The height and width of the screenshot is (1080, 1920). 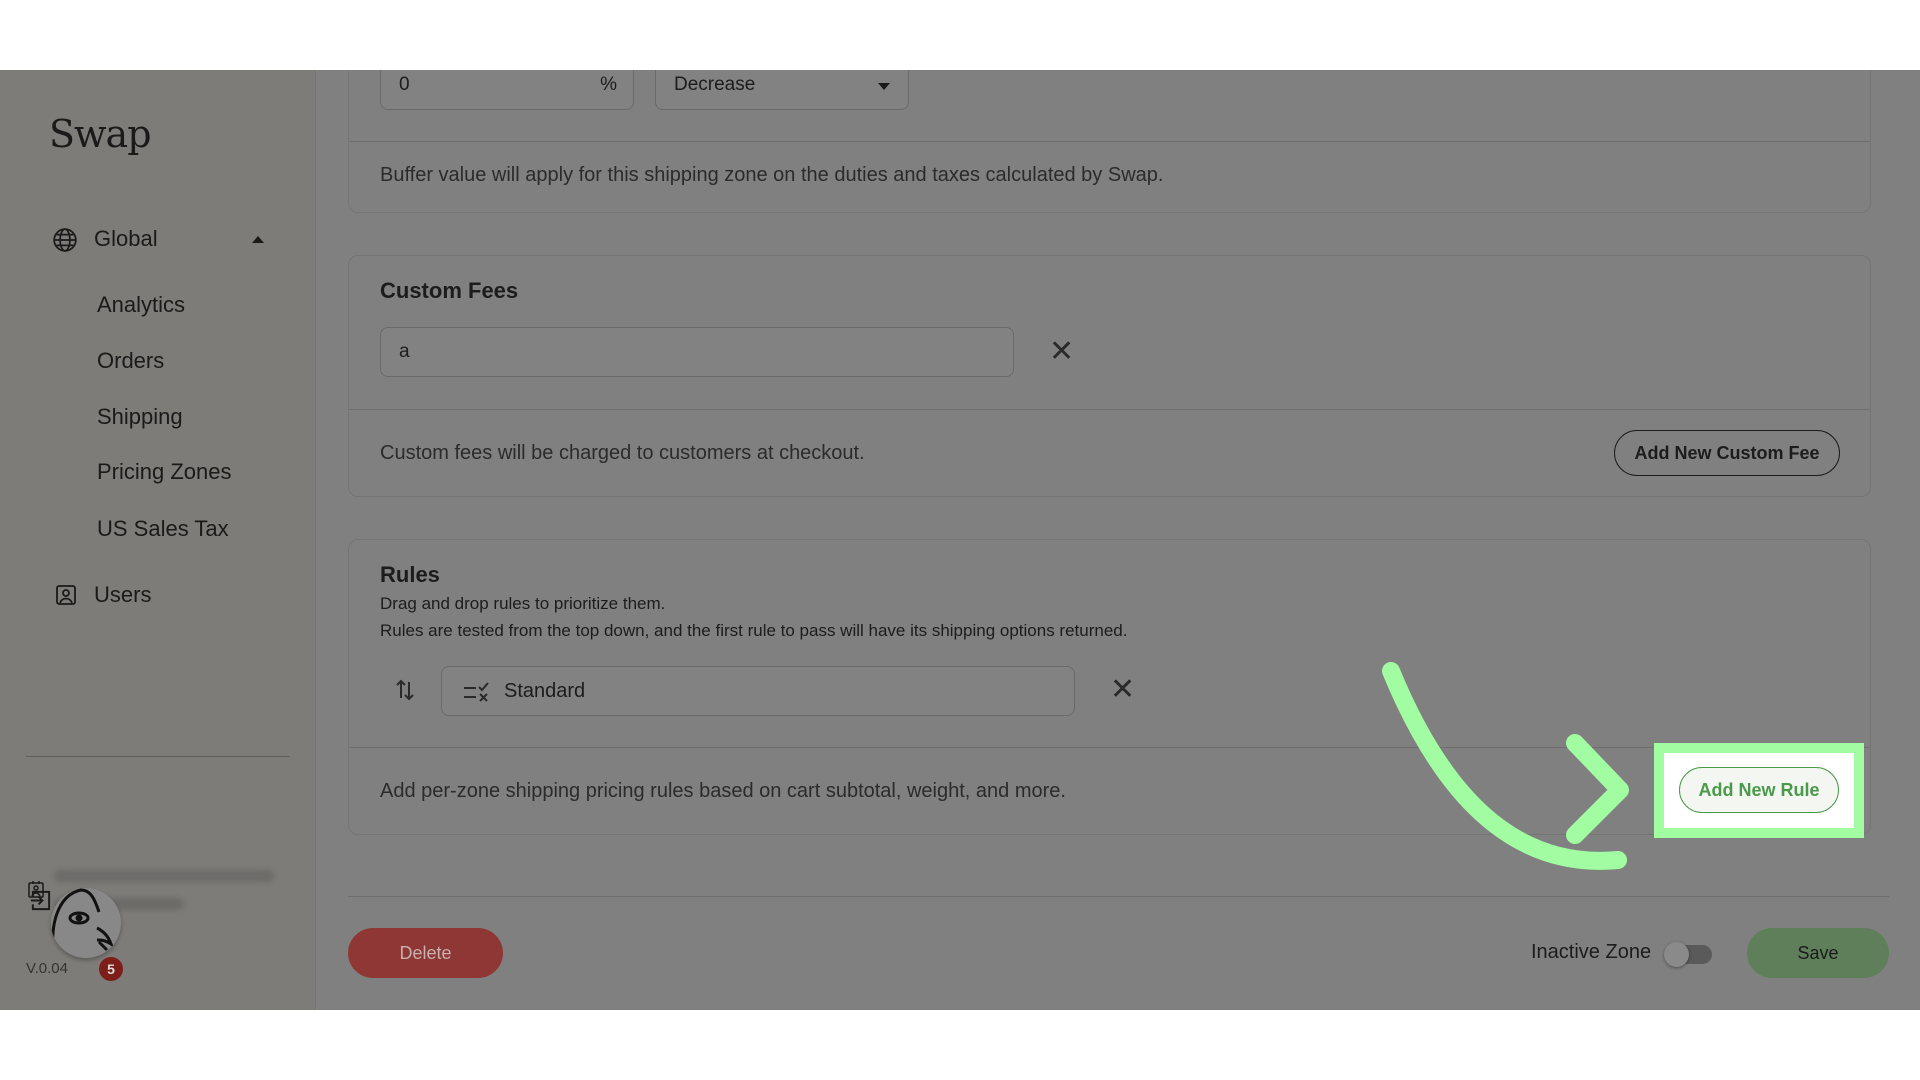 I want to click on toggle-knob, so click(x=1676, y=954).